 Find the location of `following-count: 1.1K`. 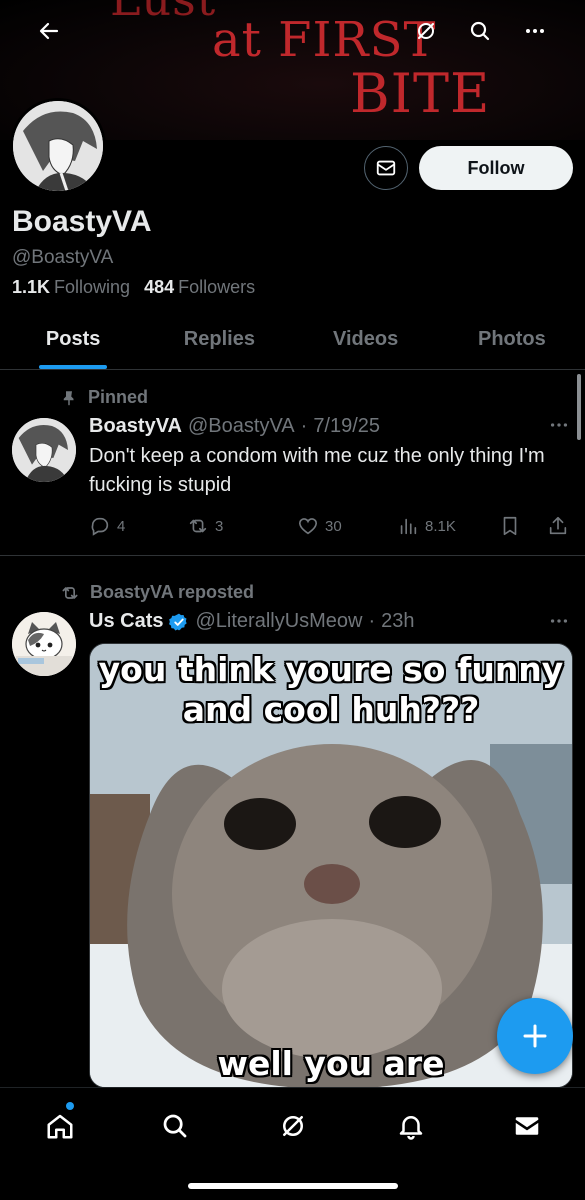

following-count: 1.1K is located at coordinates (31, 287).